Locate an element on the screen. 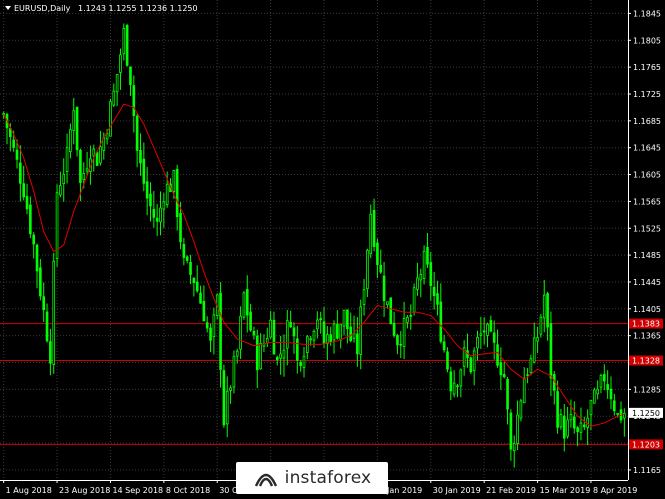 This screenshot has height=499, width=665. price-tick-label: 1.1365 is located at coordinates (647, 336).